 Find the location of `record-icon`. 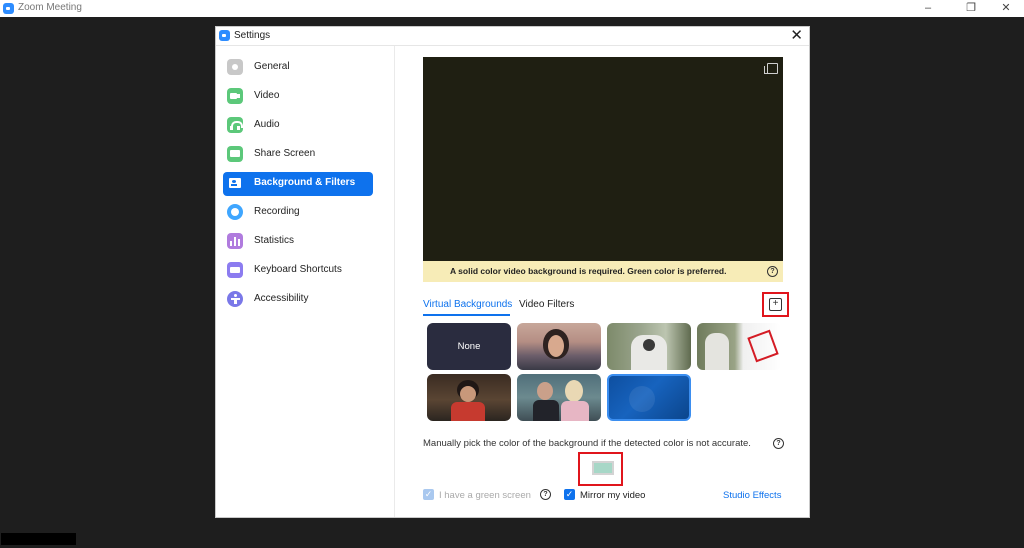

record-icon is located at coordinates (235, 212).